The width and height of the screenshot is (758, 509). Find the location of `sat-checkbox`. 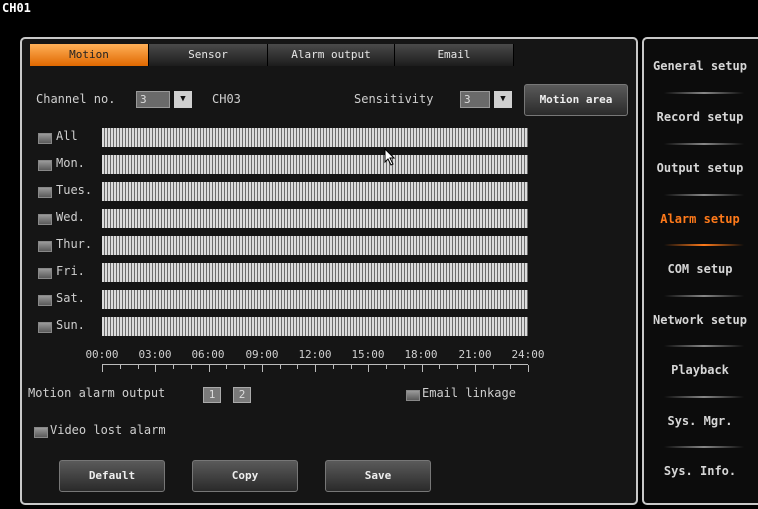

sat-checkbox is located at coordinates (45, 300).